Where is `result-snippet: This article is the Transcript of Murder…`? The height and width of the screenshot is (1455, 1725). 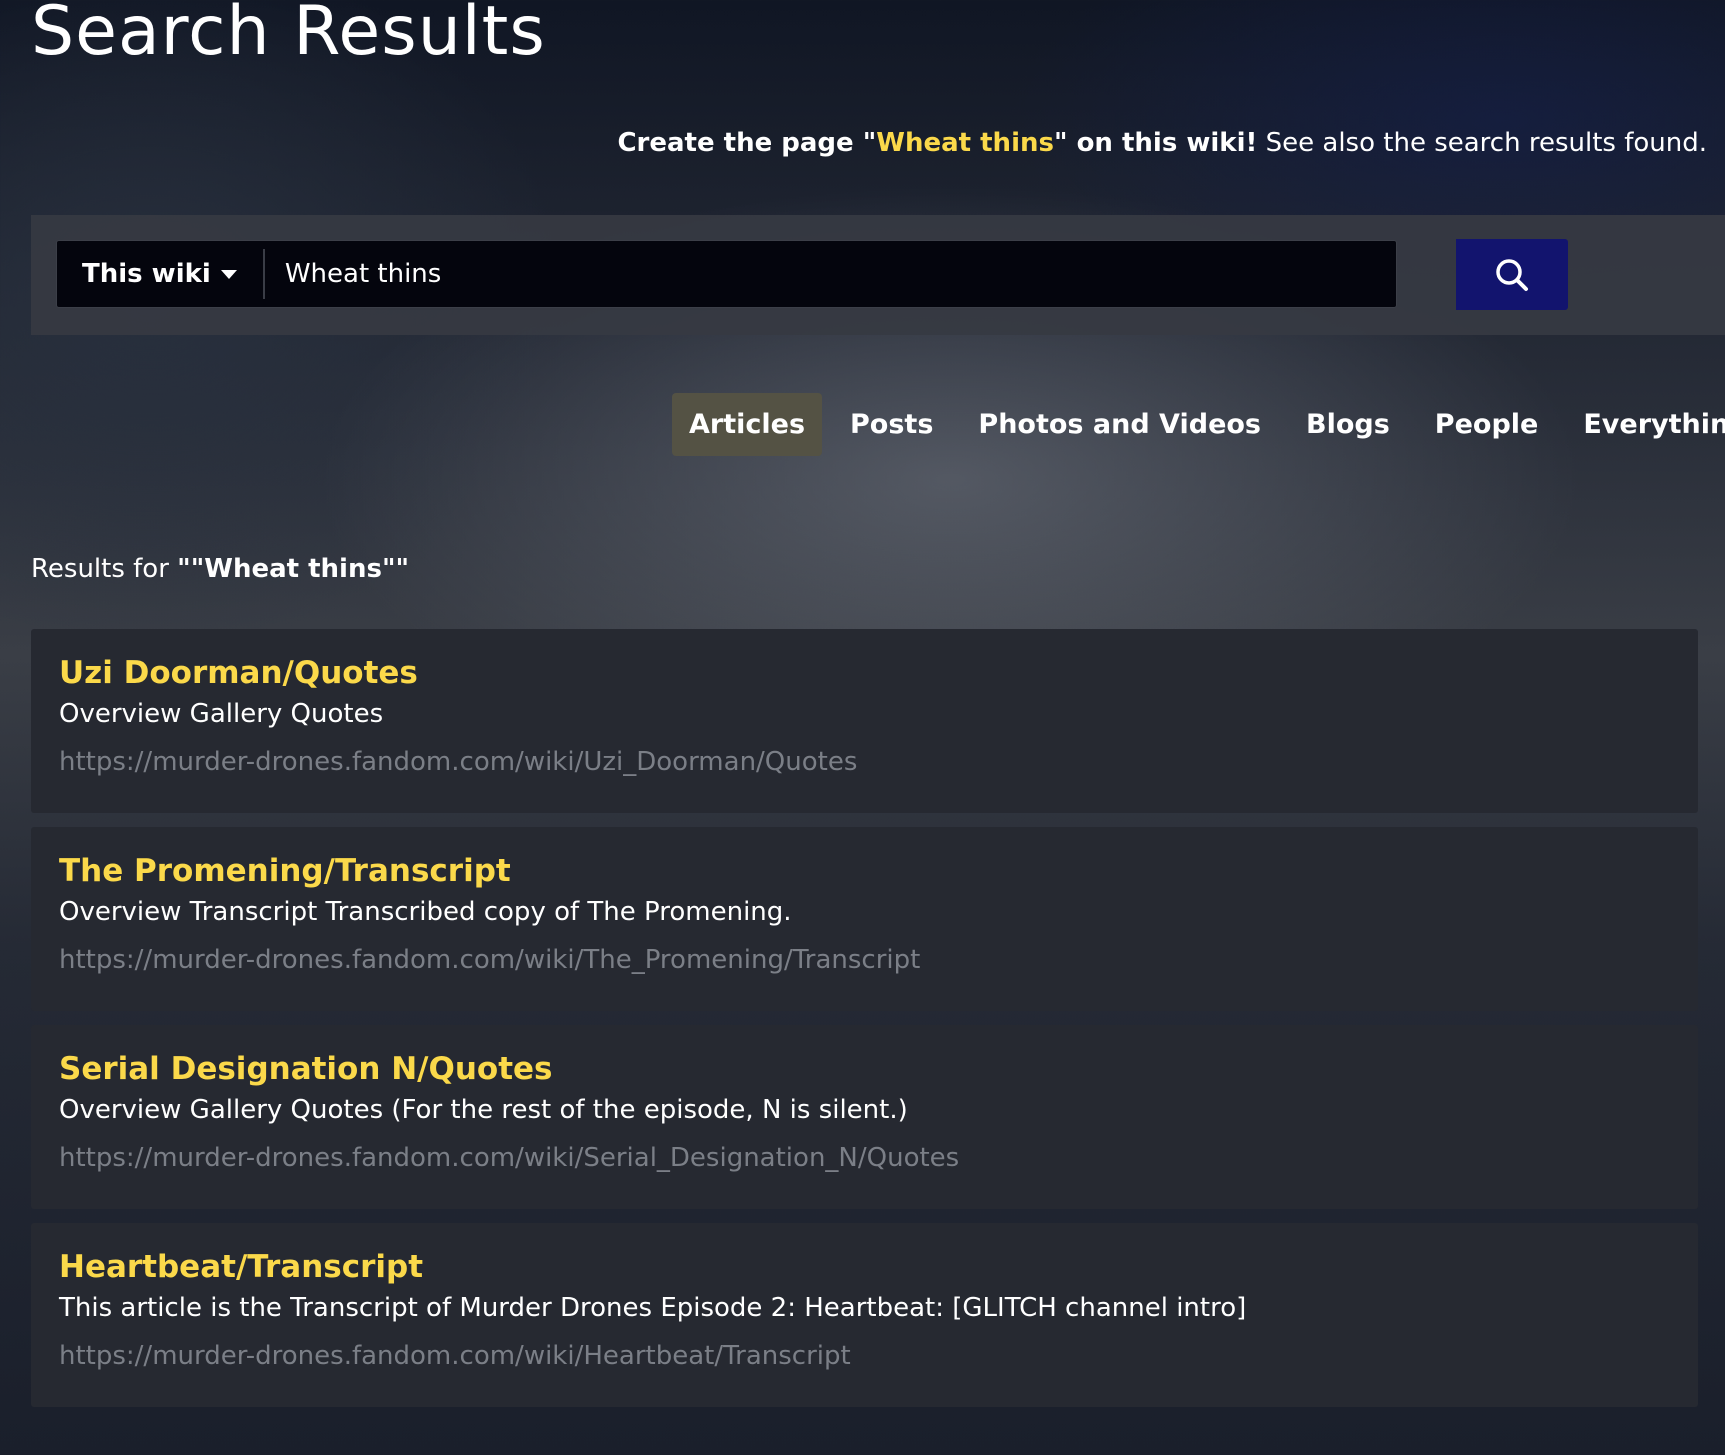
result-snippet: This article is the Transcript of Murder… is located at coordinates (653, 1308).